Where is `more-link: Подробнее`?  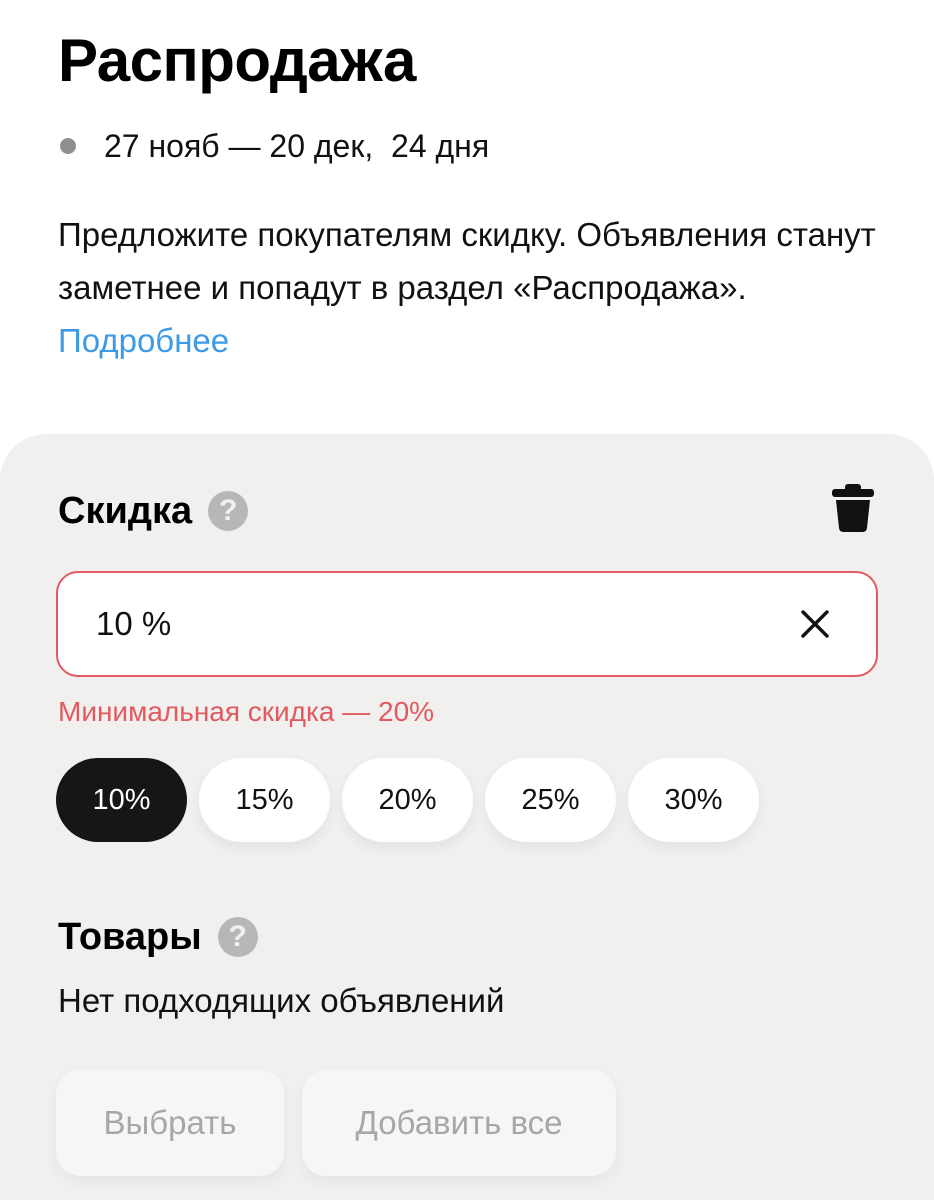 more-link: Подробнее is located at coordinates (143, 340).